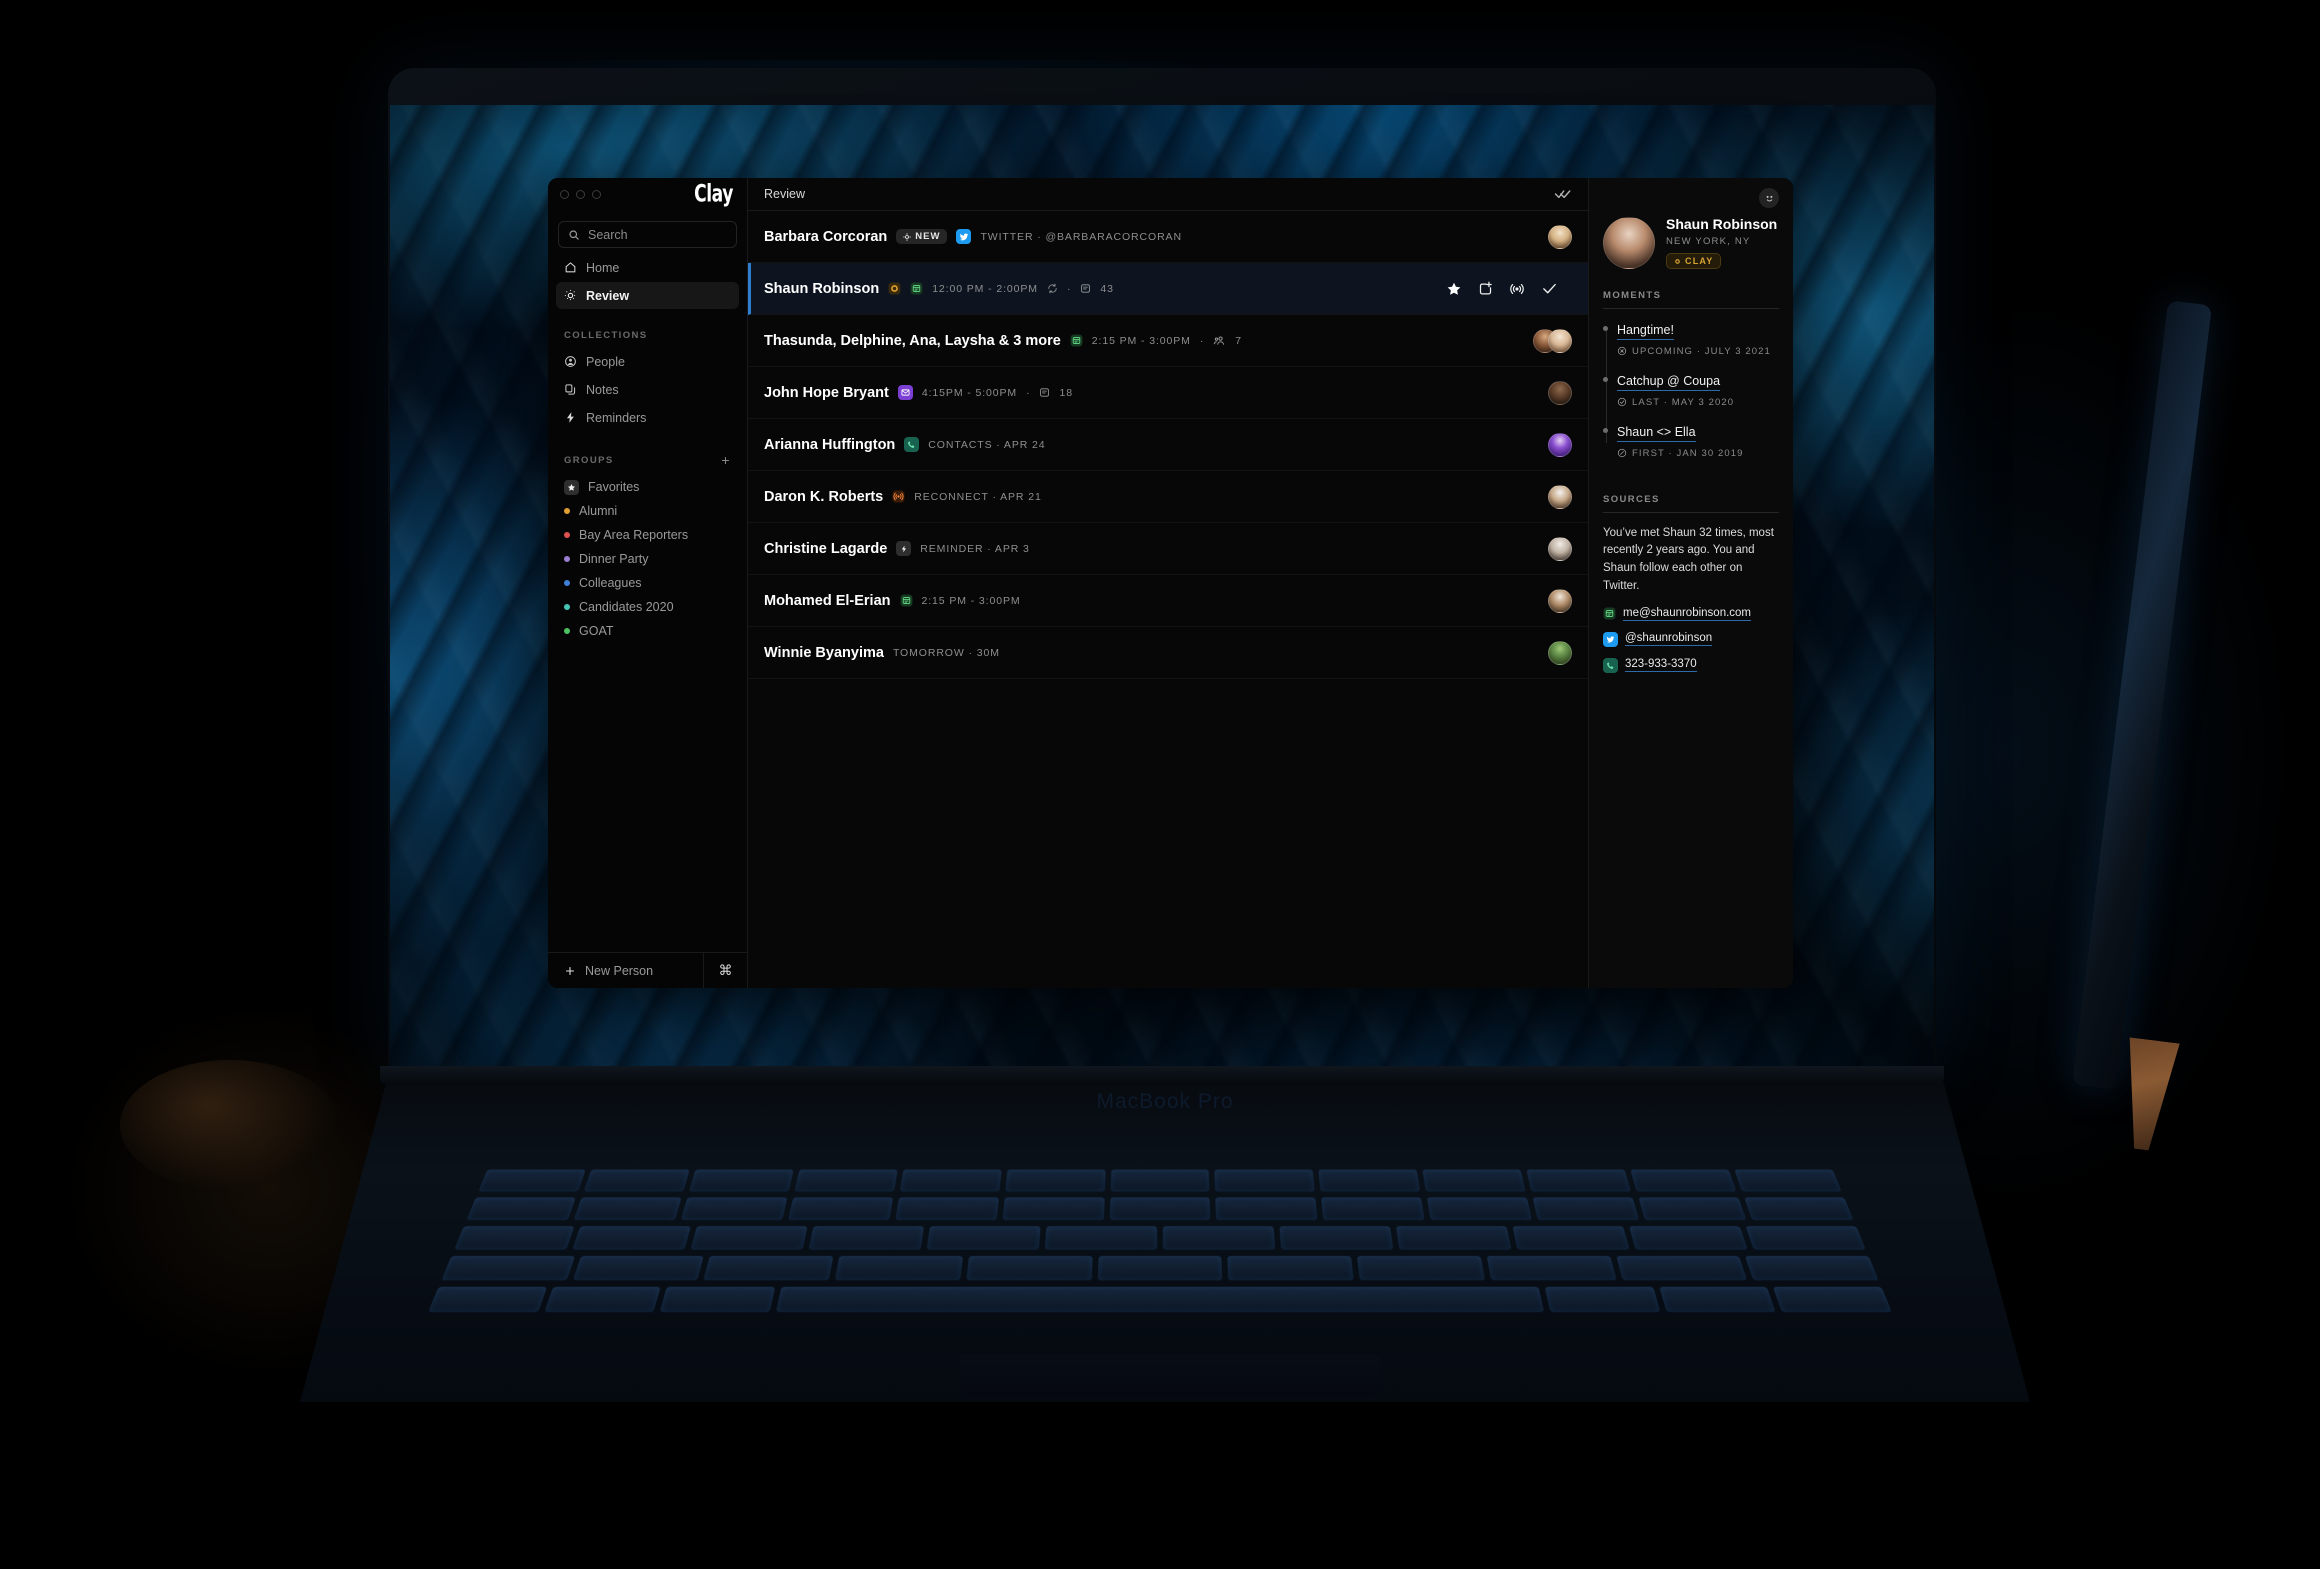 Image resolution: width=2320 pixels, height=1569 pixels. What do you see at coordinates (647, 631) in the screenshot?
I see `sidebar-group-goat: GOAT` at bounding box center [647, 631].